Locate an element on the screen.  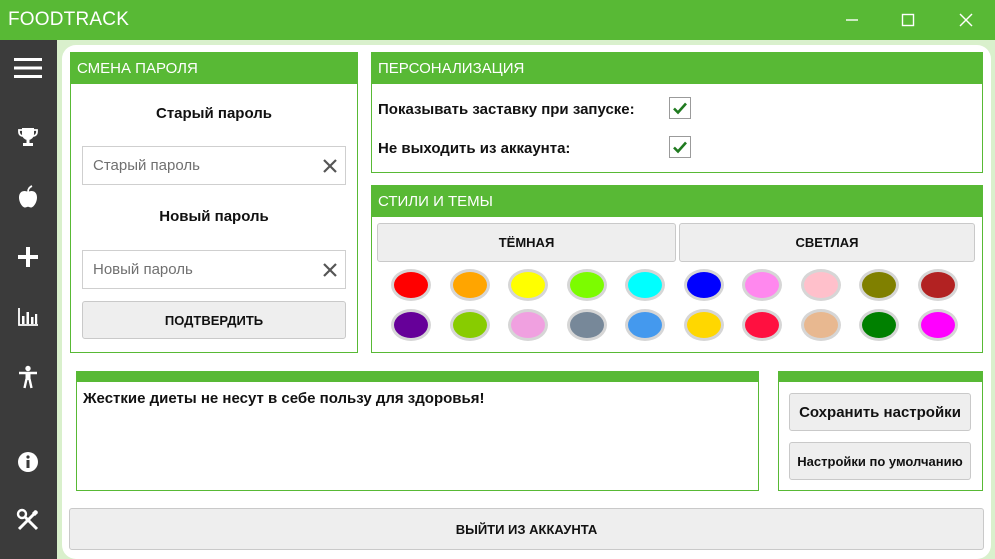
old-password-field is located at coordinates (214, 165).